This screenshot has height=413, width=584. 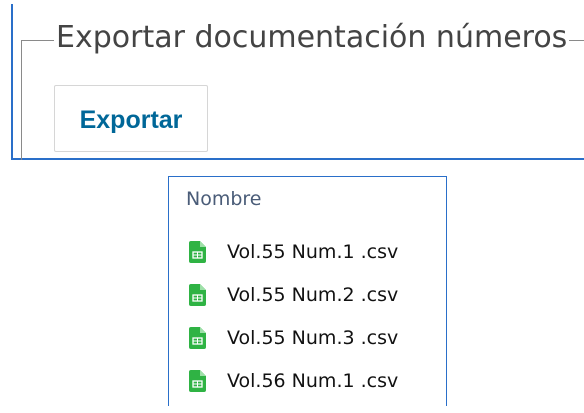 I want to click on file-name: Vol.55 Num.1 .csv, so click(x=313, y=252).